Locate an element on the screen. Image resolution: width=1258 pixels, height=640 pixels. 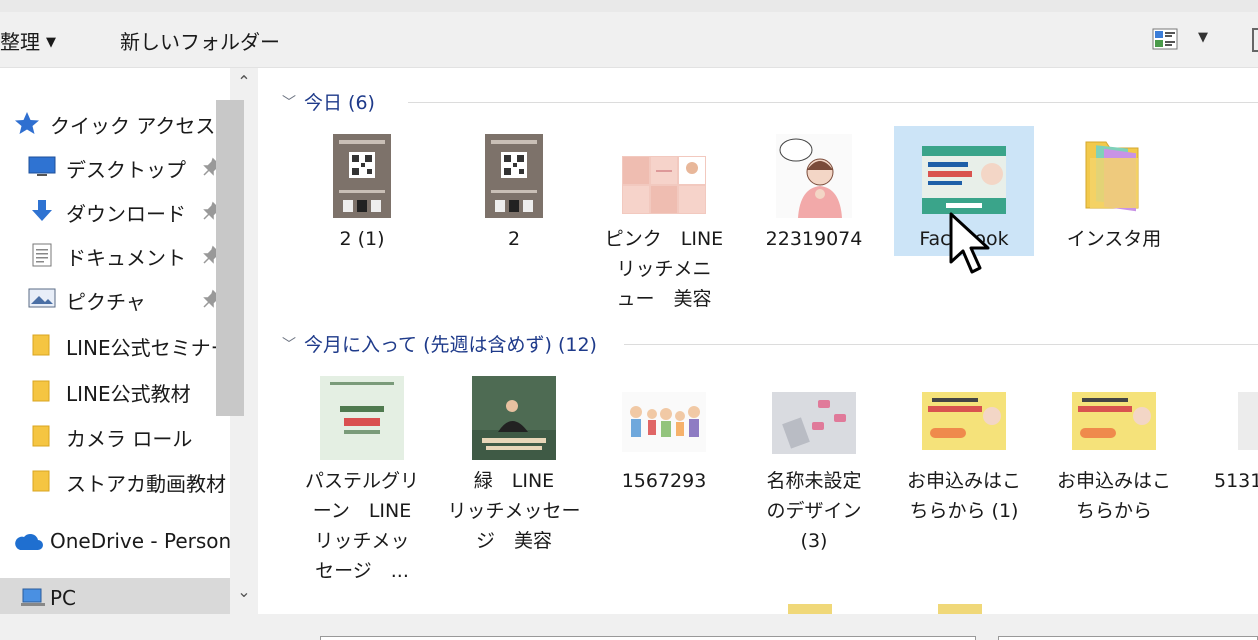
pictures-icon is located at coordinates (42, 300).